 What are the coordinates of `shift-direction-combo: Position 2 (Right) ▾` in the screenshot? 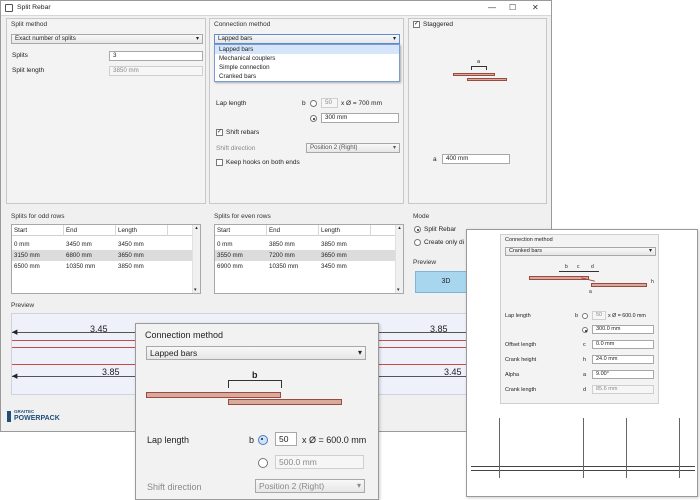 It's located at (353, 148).